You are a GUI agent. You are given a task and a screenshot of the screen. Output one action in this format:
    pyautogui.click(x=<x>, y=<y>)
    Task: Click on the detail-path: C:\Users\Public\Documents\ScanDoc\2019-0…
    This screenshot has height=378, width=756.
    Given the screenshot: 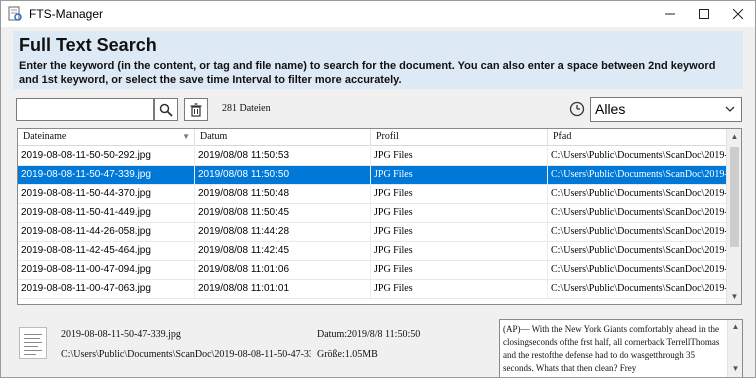 What is the action you would take?
    pyautogui.click(x=186, y=354)
    